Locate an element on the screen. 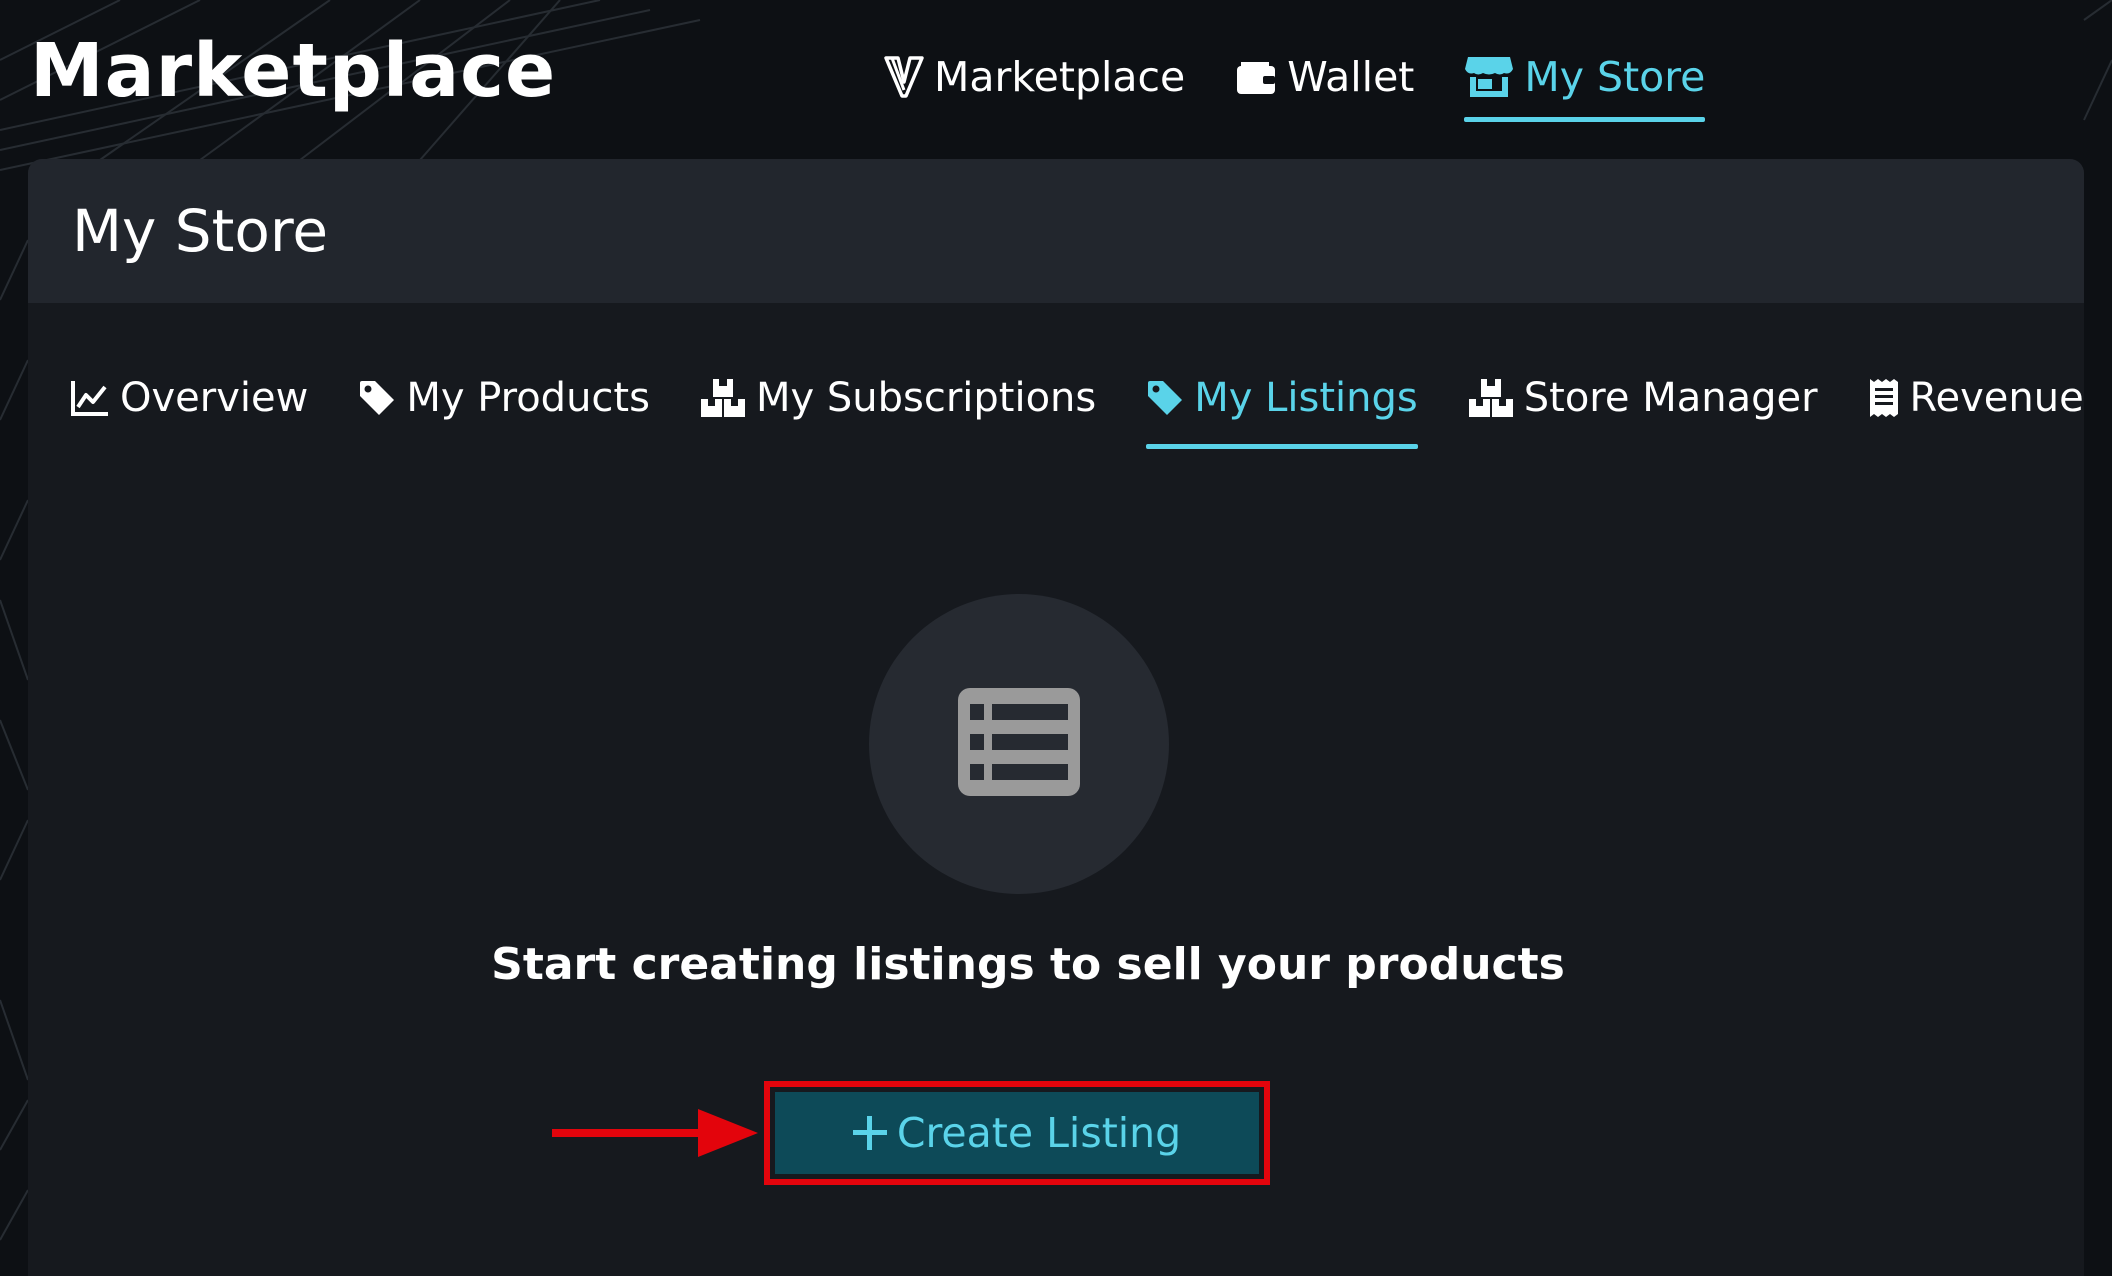 The width and height of the screenshot is (2112, 1276). top-nav-wallet: Wallet is located at coordinates (1324, 77).